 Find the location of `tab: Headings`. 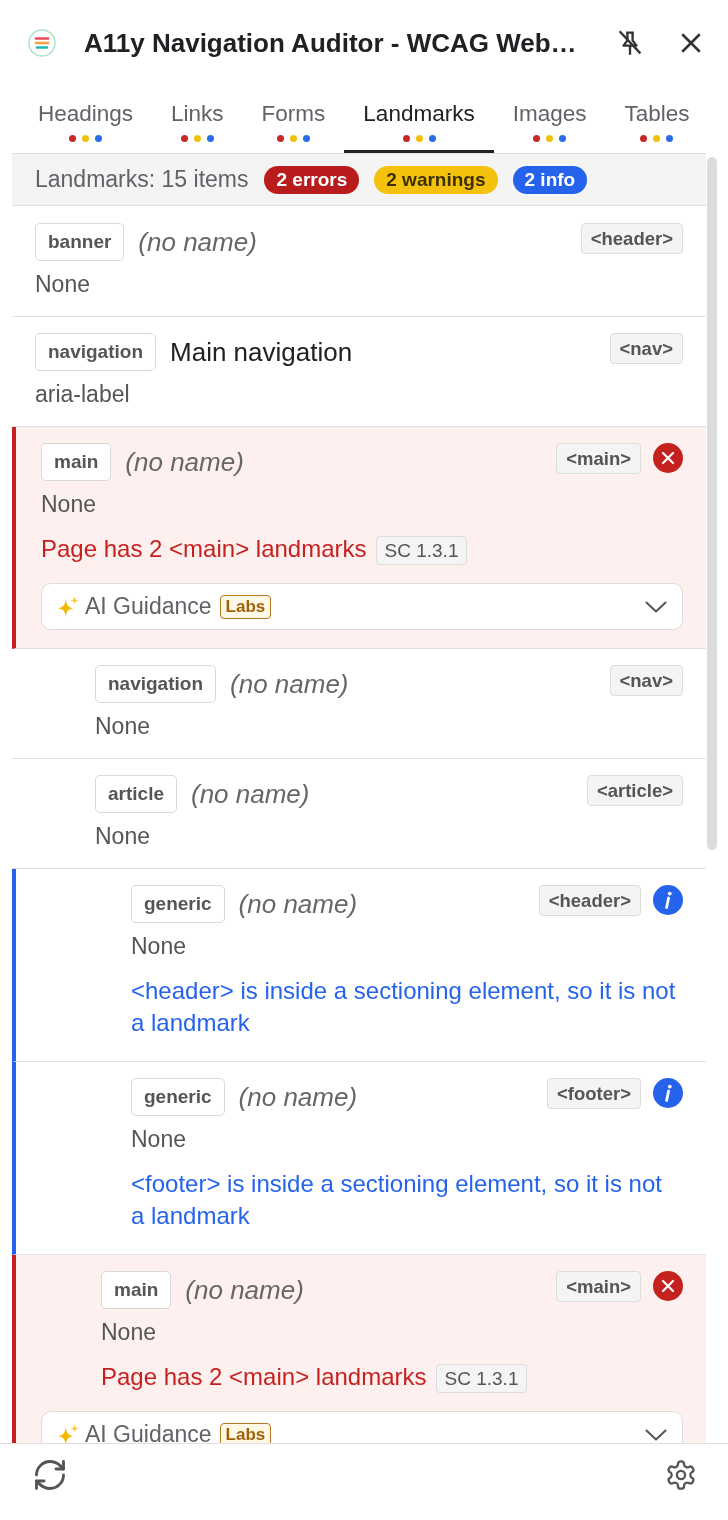

tab: Headings is located at coordinates (86, 119).